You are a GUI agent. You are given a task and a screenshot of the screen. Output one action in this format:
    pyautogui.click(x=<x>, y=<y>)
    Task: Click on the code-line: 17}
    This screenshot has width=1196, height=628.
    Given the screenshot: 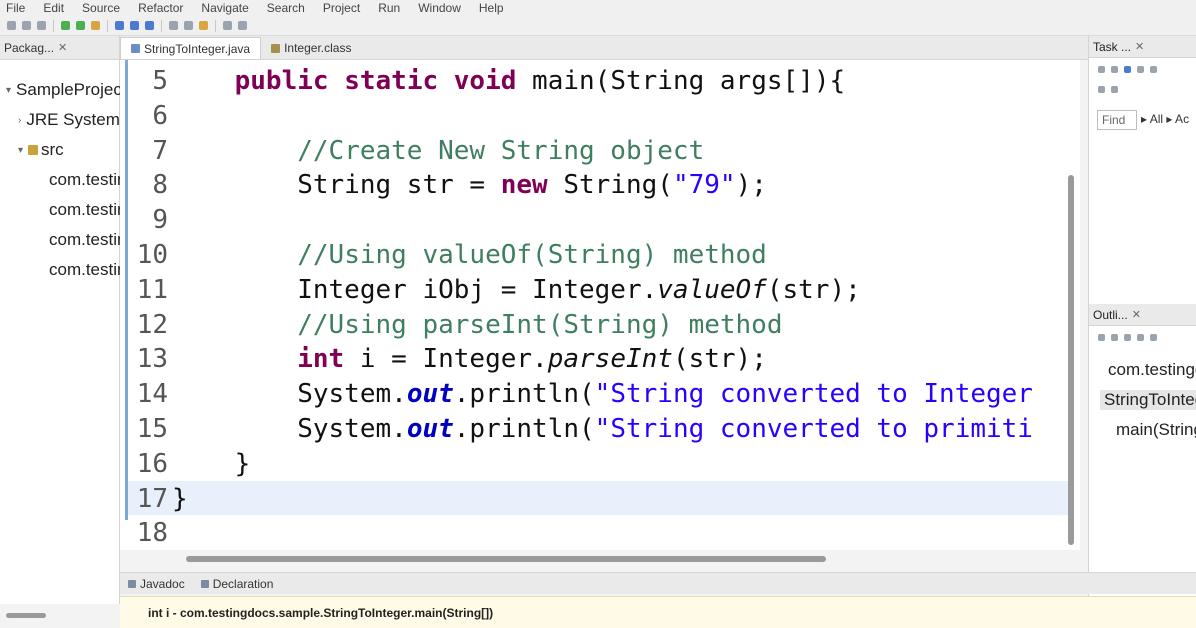 What is the action you would take?
    pyautogui.click(x=600, y=499)
    